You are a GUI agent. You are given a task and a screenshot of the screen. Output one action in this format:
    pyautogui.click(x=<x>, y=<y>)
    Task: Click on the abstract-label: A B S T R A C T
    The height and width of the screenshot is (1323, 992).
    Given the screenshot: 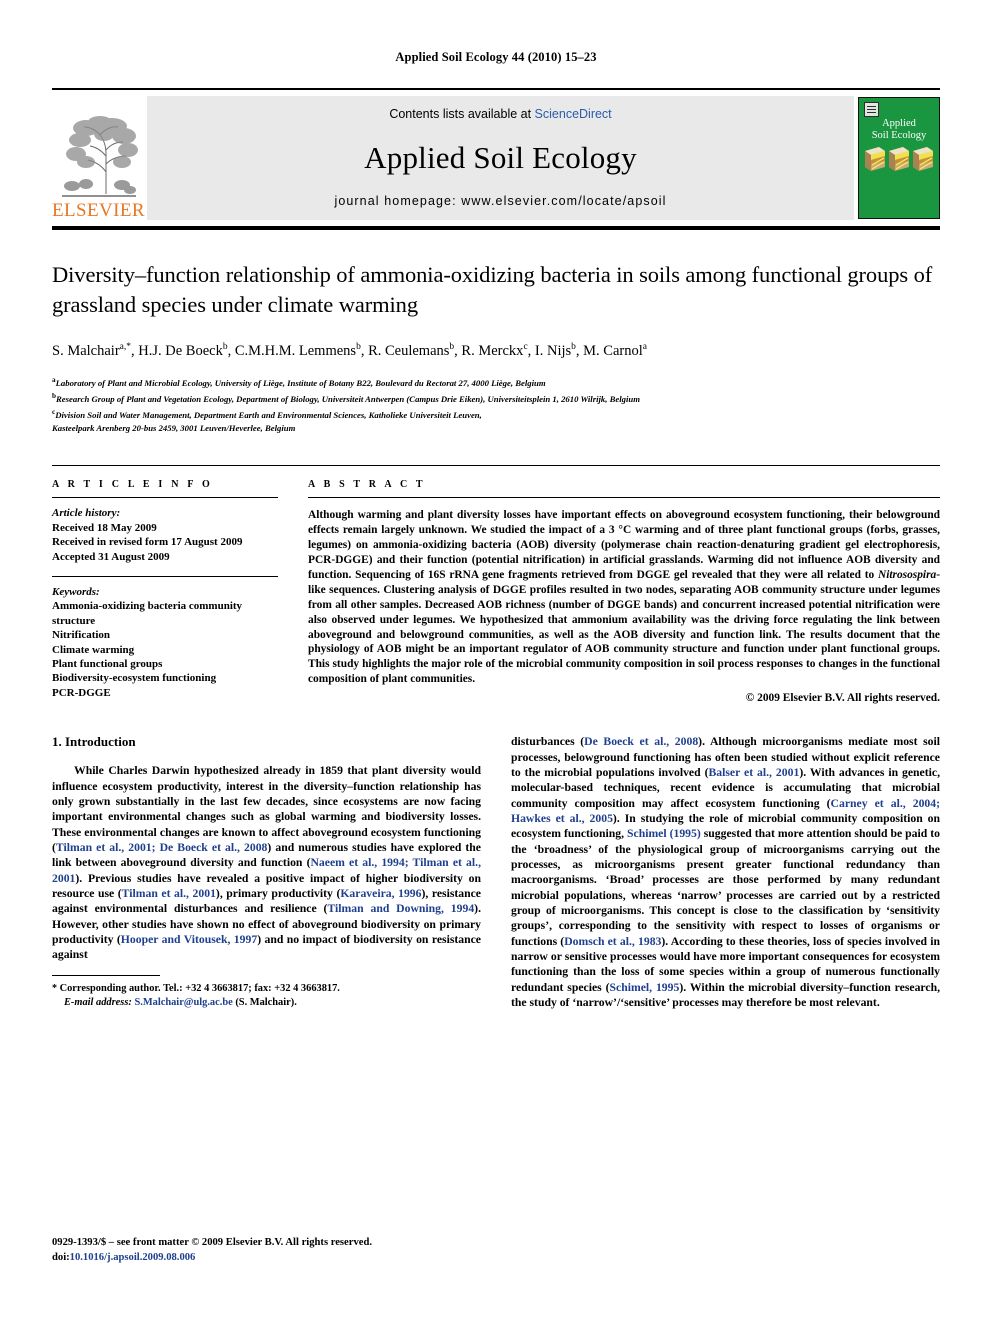 What is the action you would take?
    pyautogui.click(x=367, y=485)
    